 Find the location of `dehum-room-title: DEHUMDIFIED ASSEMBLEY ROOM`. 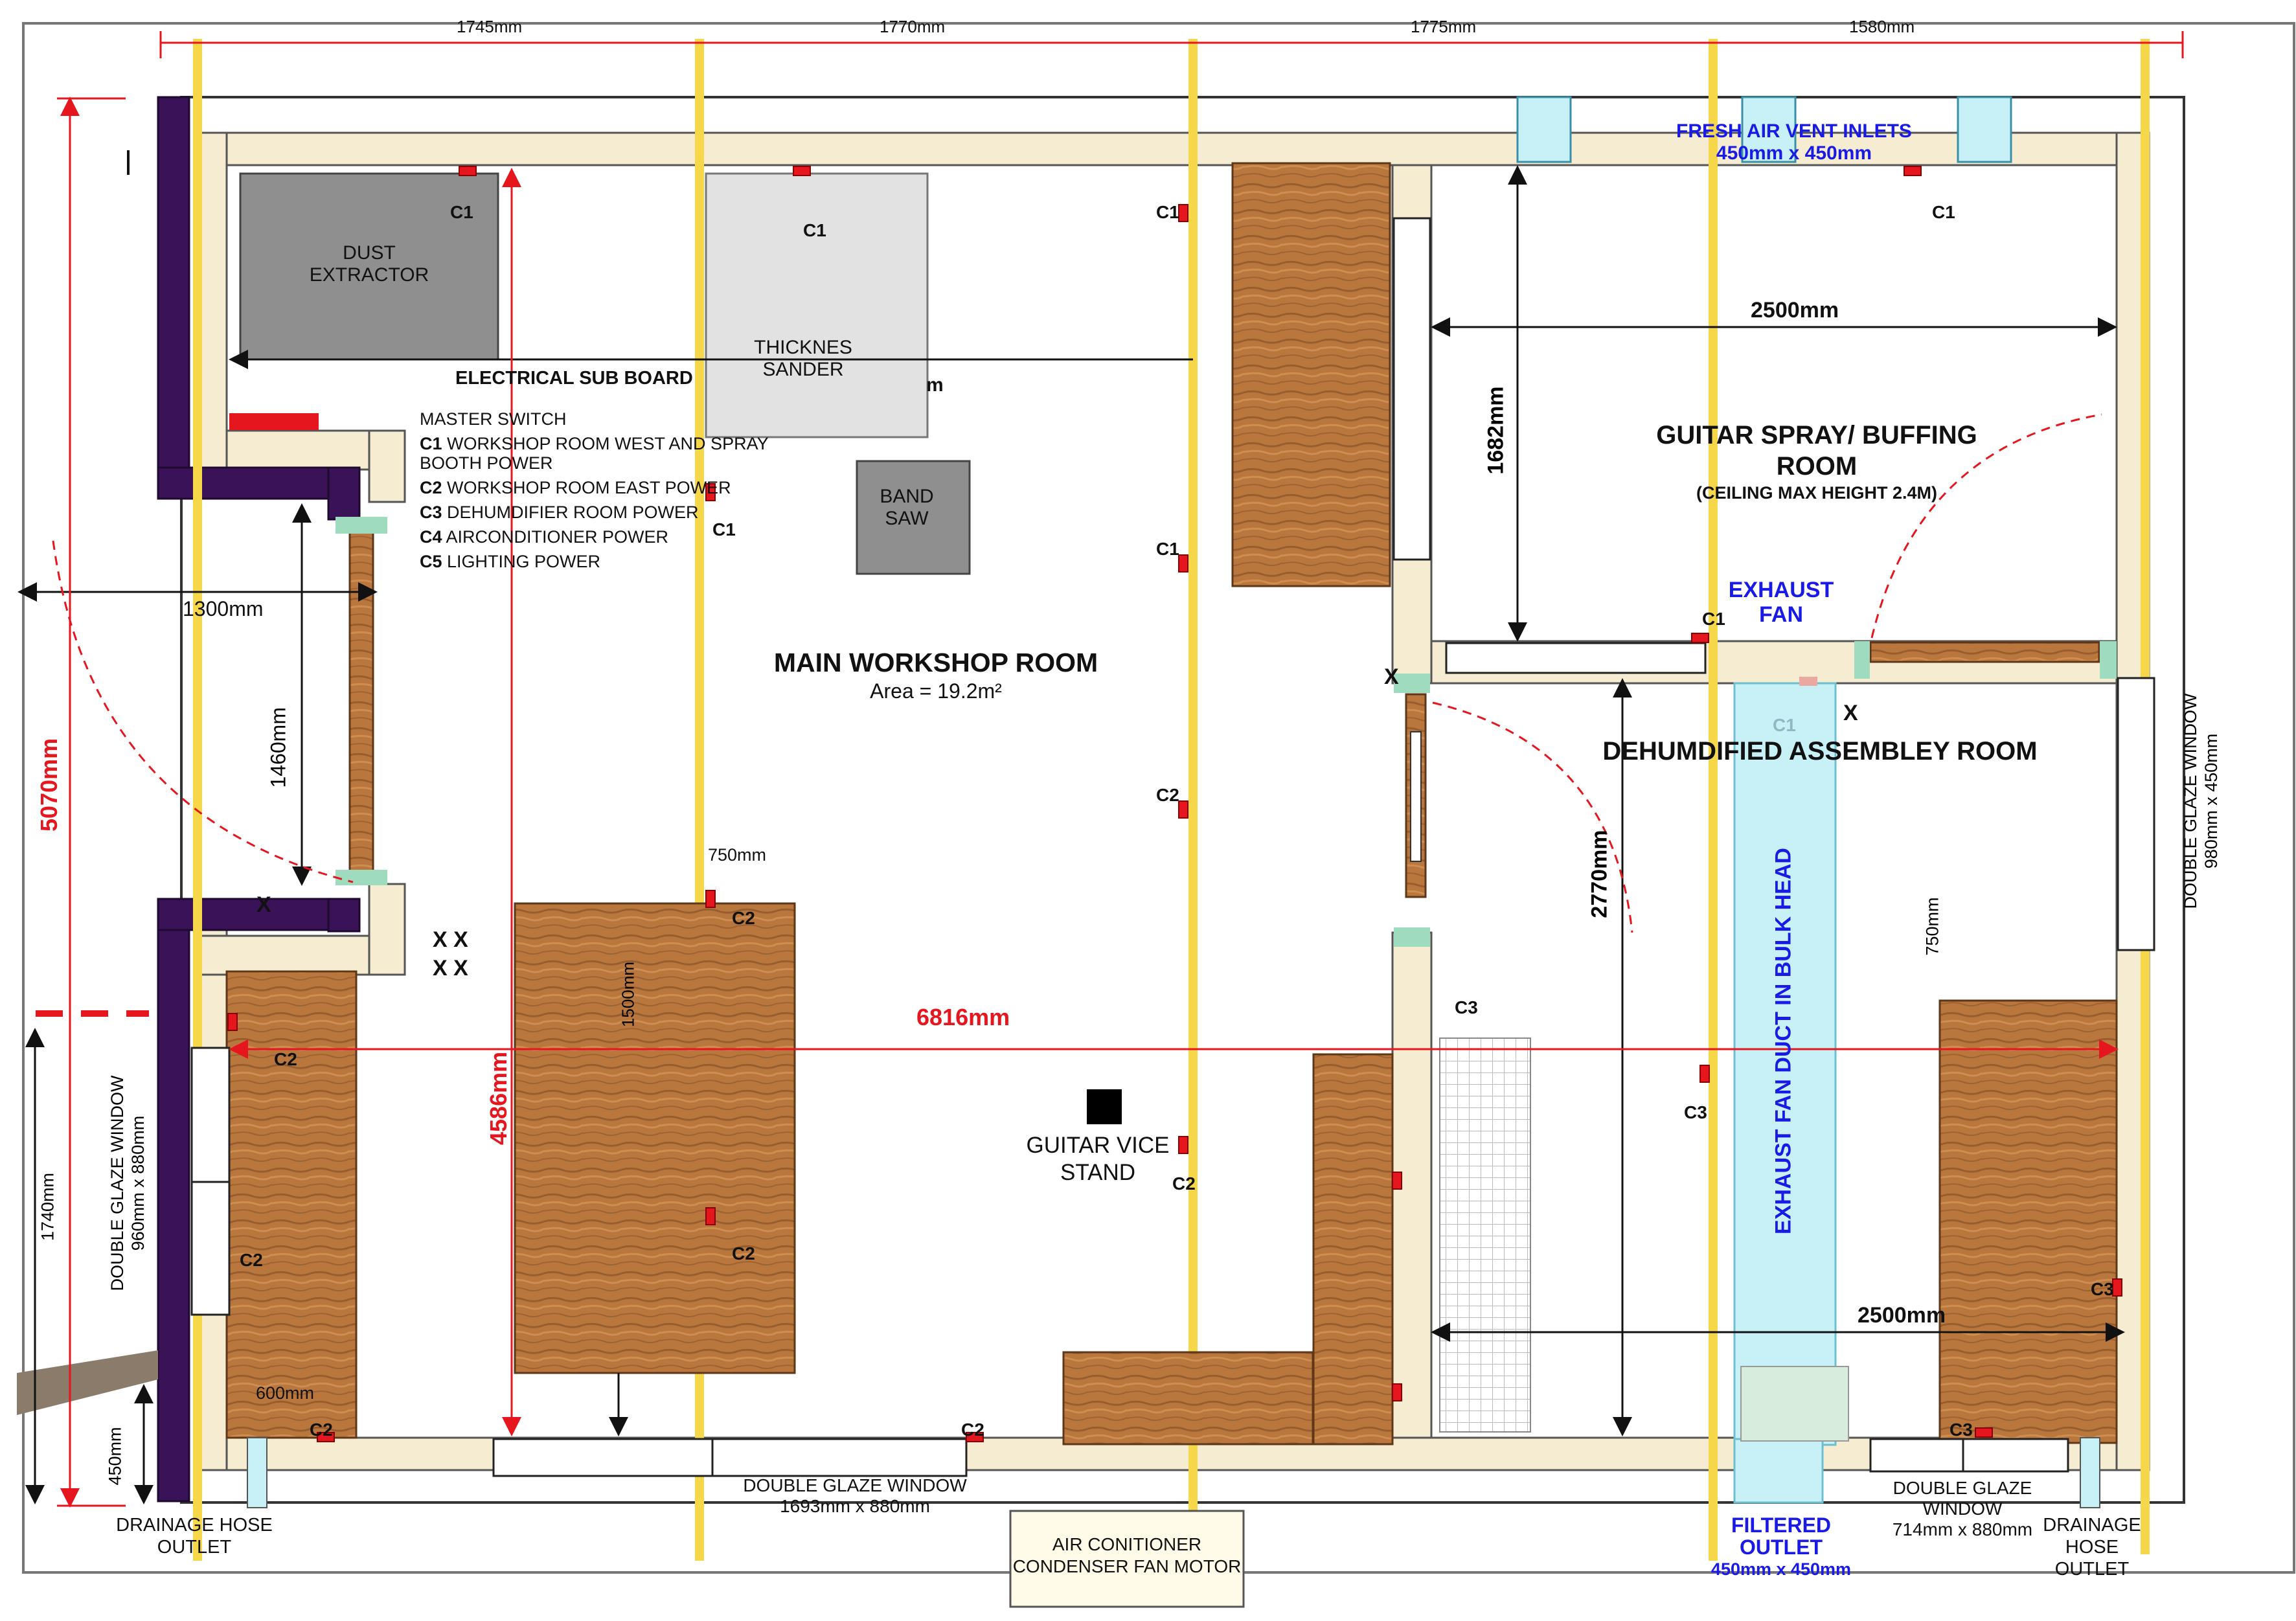

dehum-room-title: DEHUMDIFIED ASSEMBLEY ROOM is located at coordinates (1820, 751).